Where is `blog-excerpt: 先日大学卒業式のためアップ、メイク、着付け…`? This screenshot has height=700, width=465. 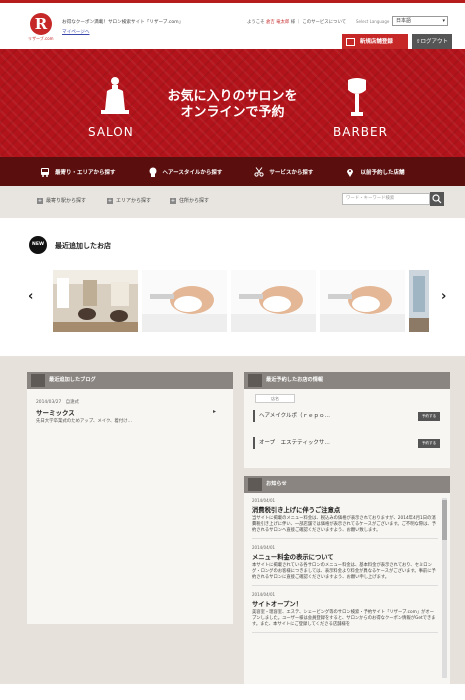
blog-excerpt: 先日大学卒業式のためアップ、メイク、着付け… is located at coordinates (84, 421).